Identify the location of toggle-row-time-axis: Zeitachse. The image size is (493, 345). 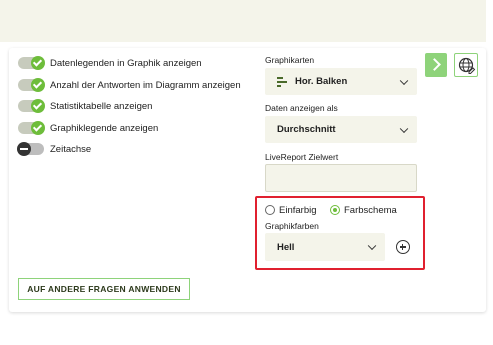
(54, 149).